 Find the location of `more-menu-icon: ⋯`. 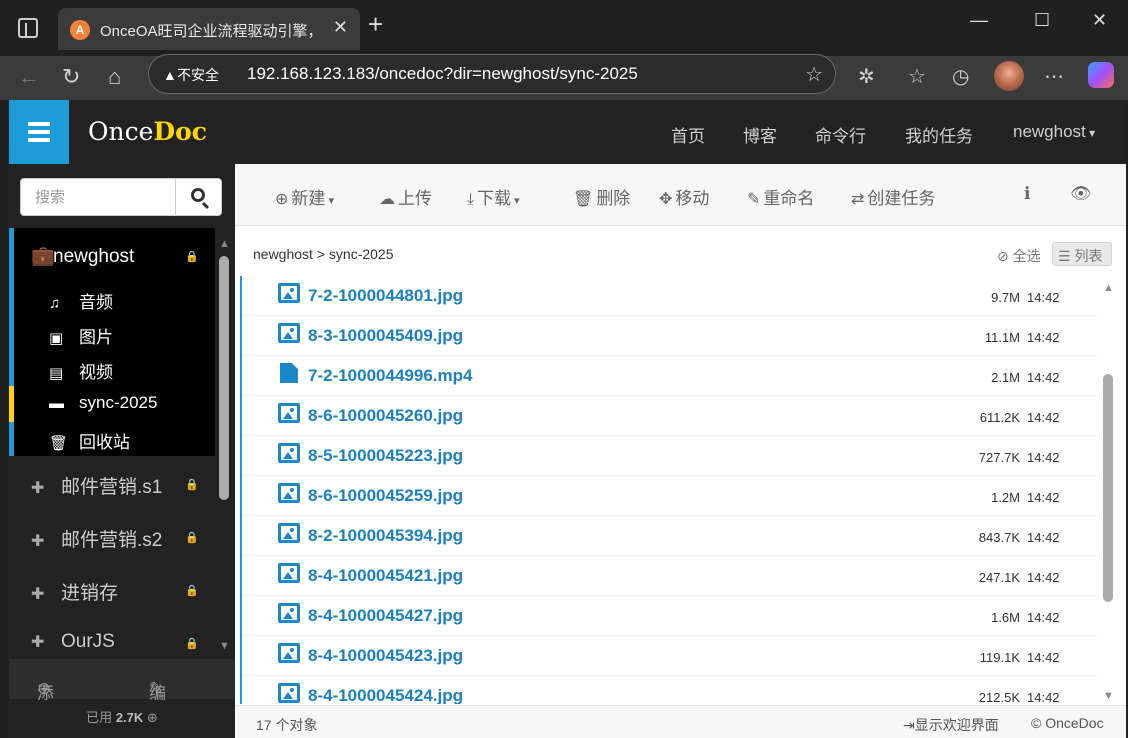

more-menu-icon: ⋯ is located at coordinates (1054, 76).